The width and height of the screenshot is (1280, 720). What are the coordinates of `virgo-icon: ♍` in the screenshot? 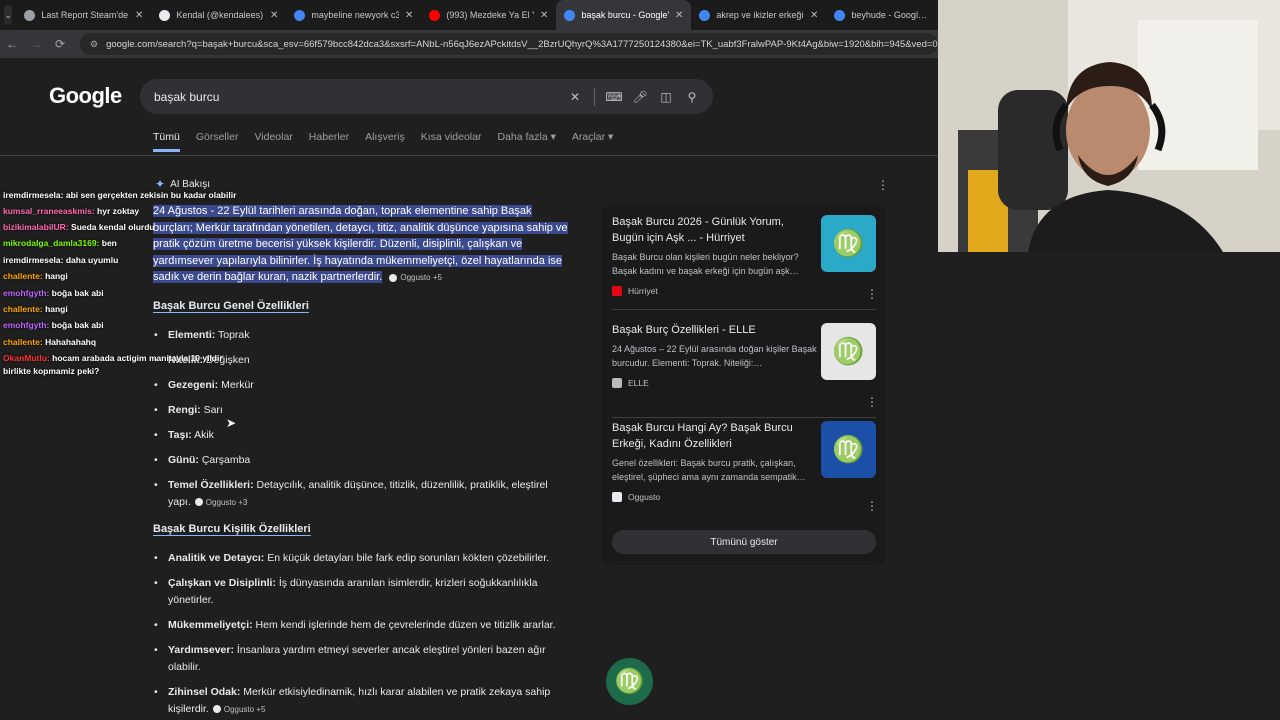 It's located at (629, 681).